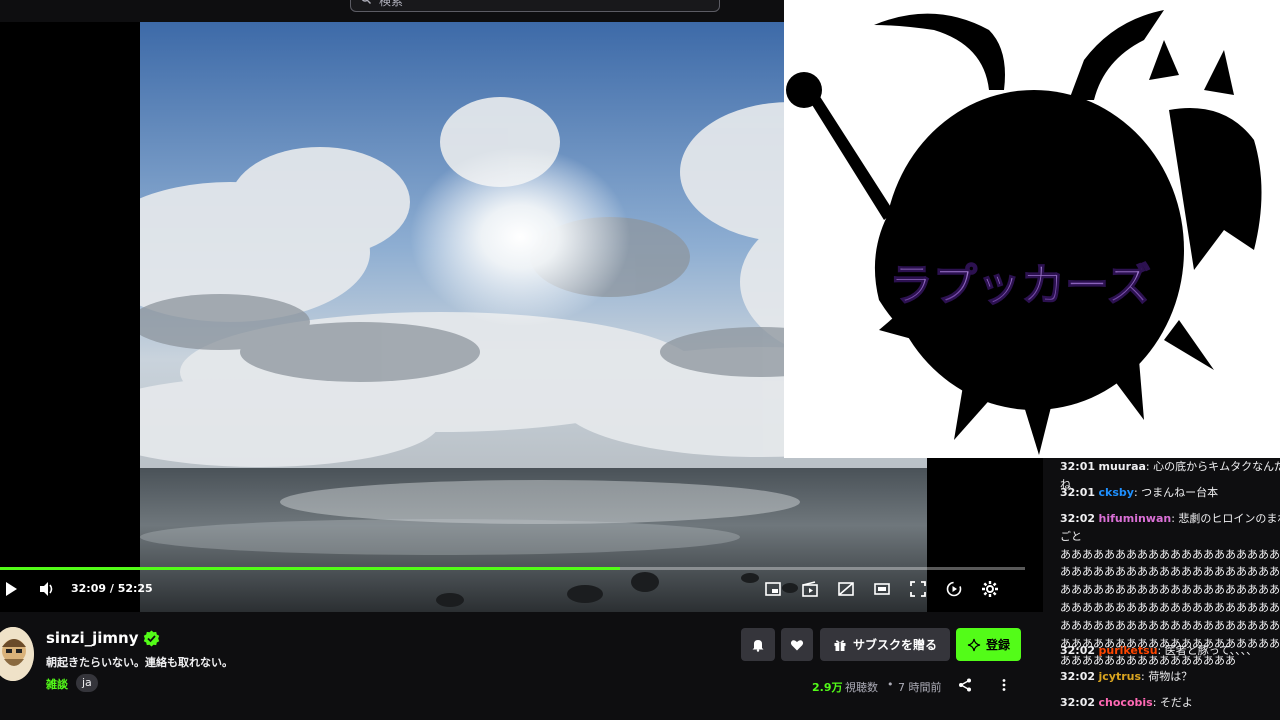 This screenshot has width=1280, height=720. I want to click on sparkle-icon, so click(974, 644).